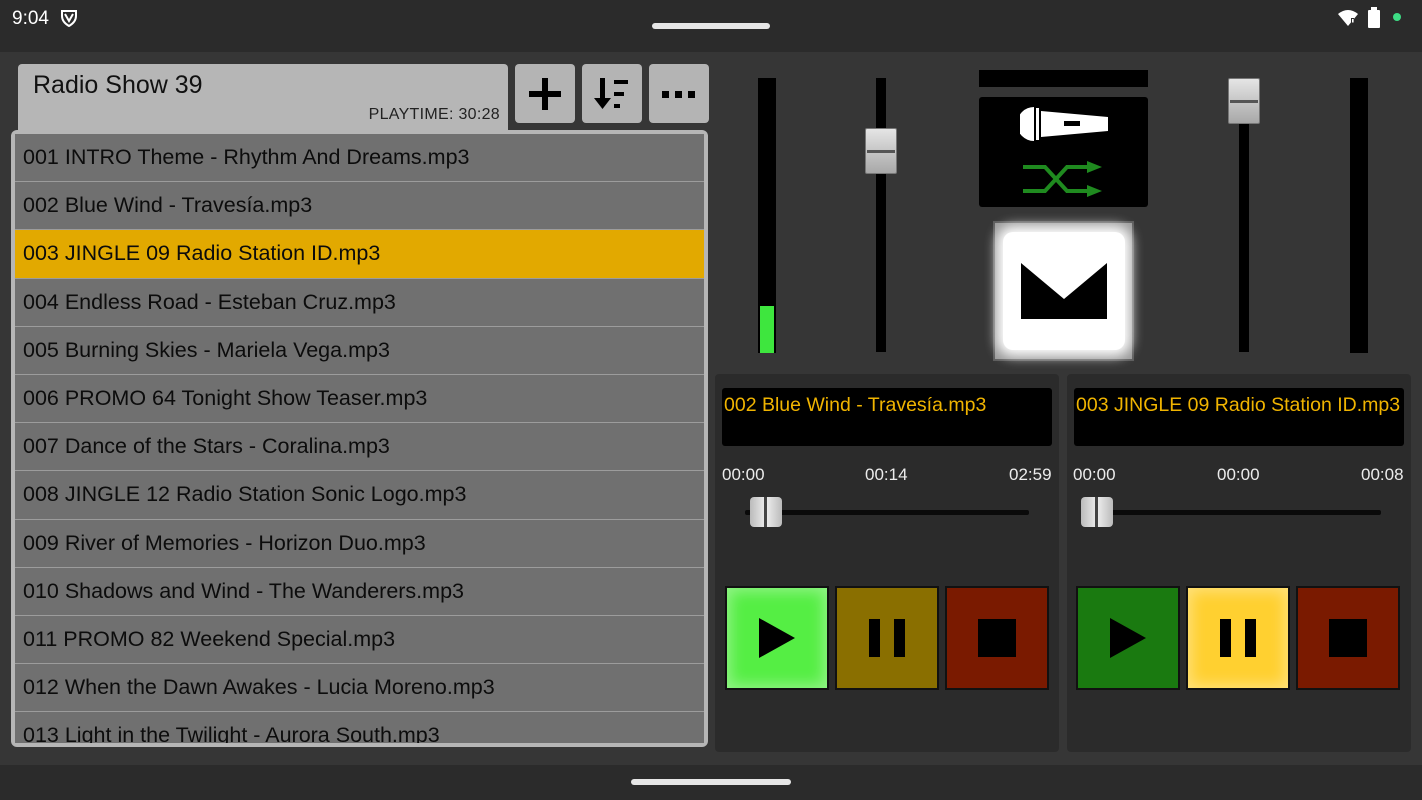 The width and height of the screenshot is (1422, 800). What do you see at coordinates (359, 302) in the screenshot?
I see `playlist-item: 004 Endless Road - Esteban Cruz.mp3` at bounding box center [359, 302].